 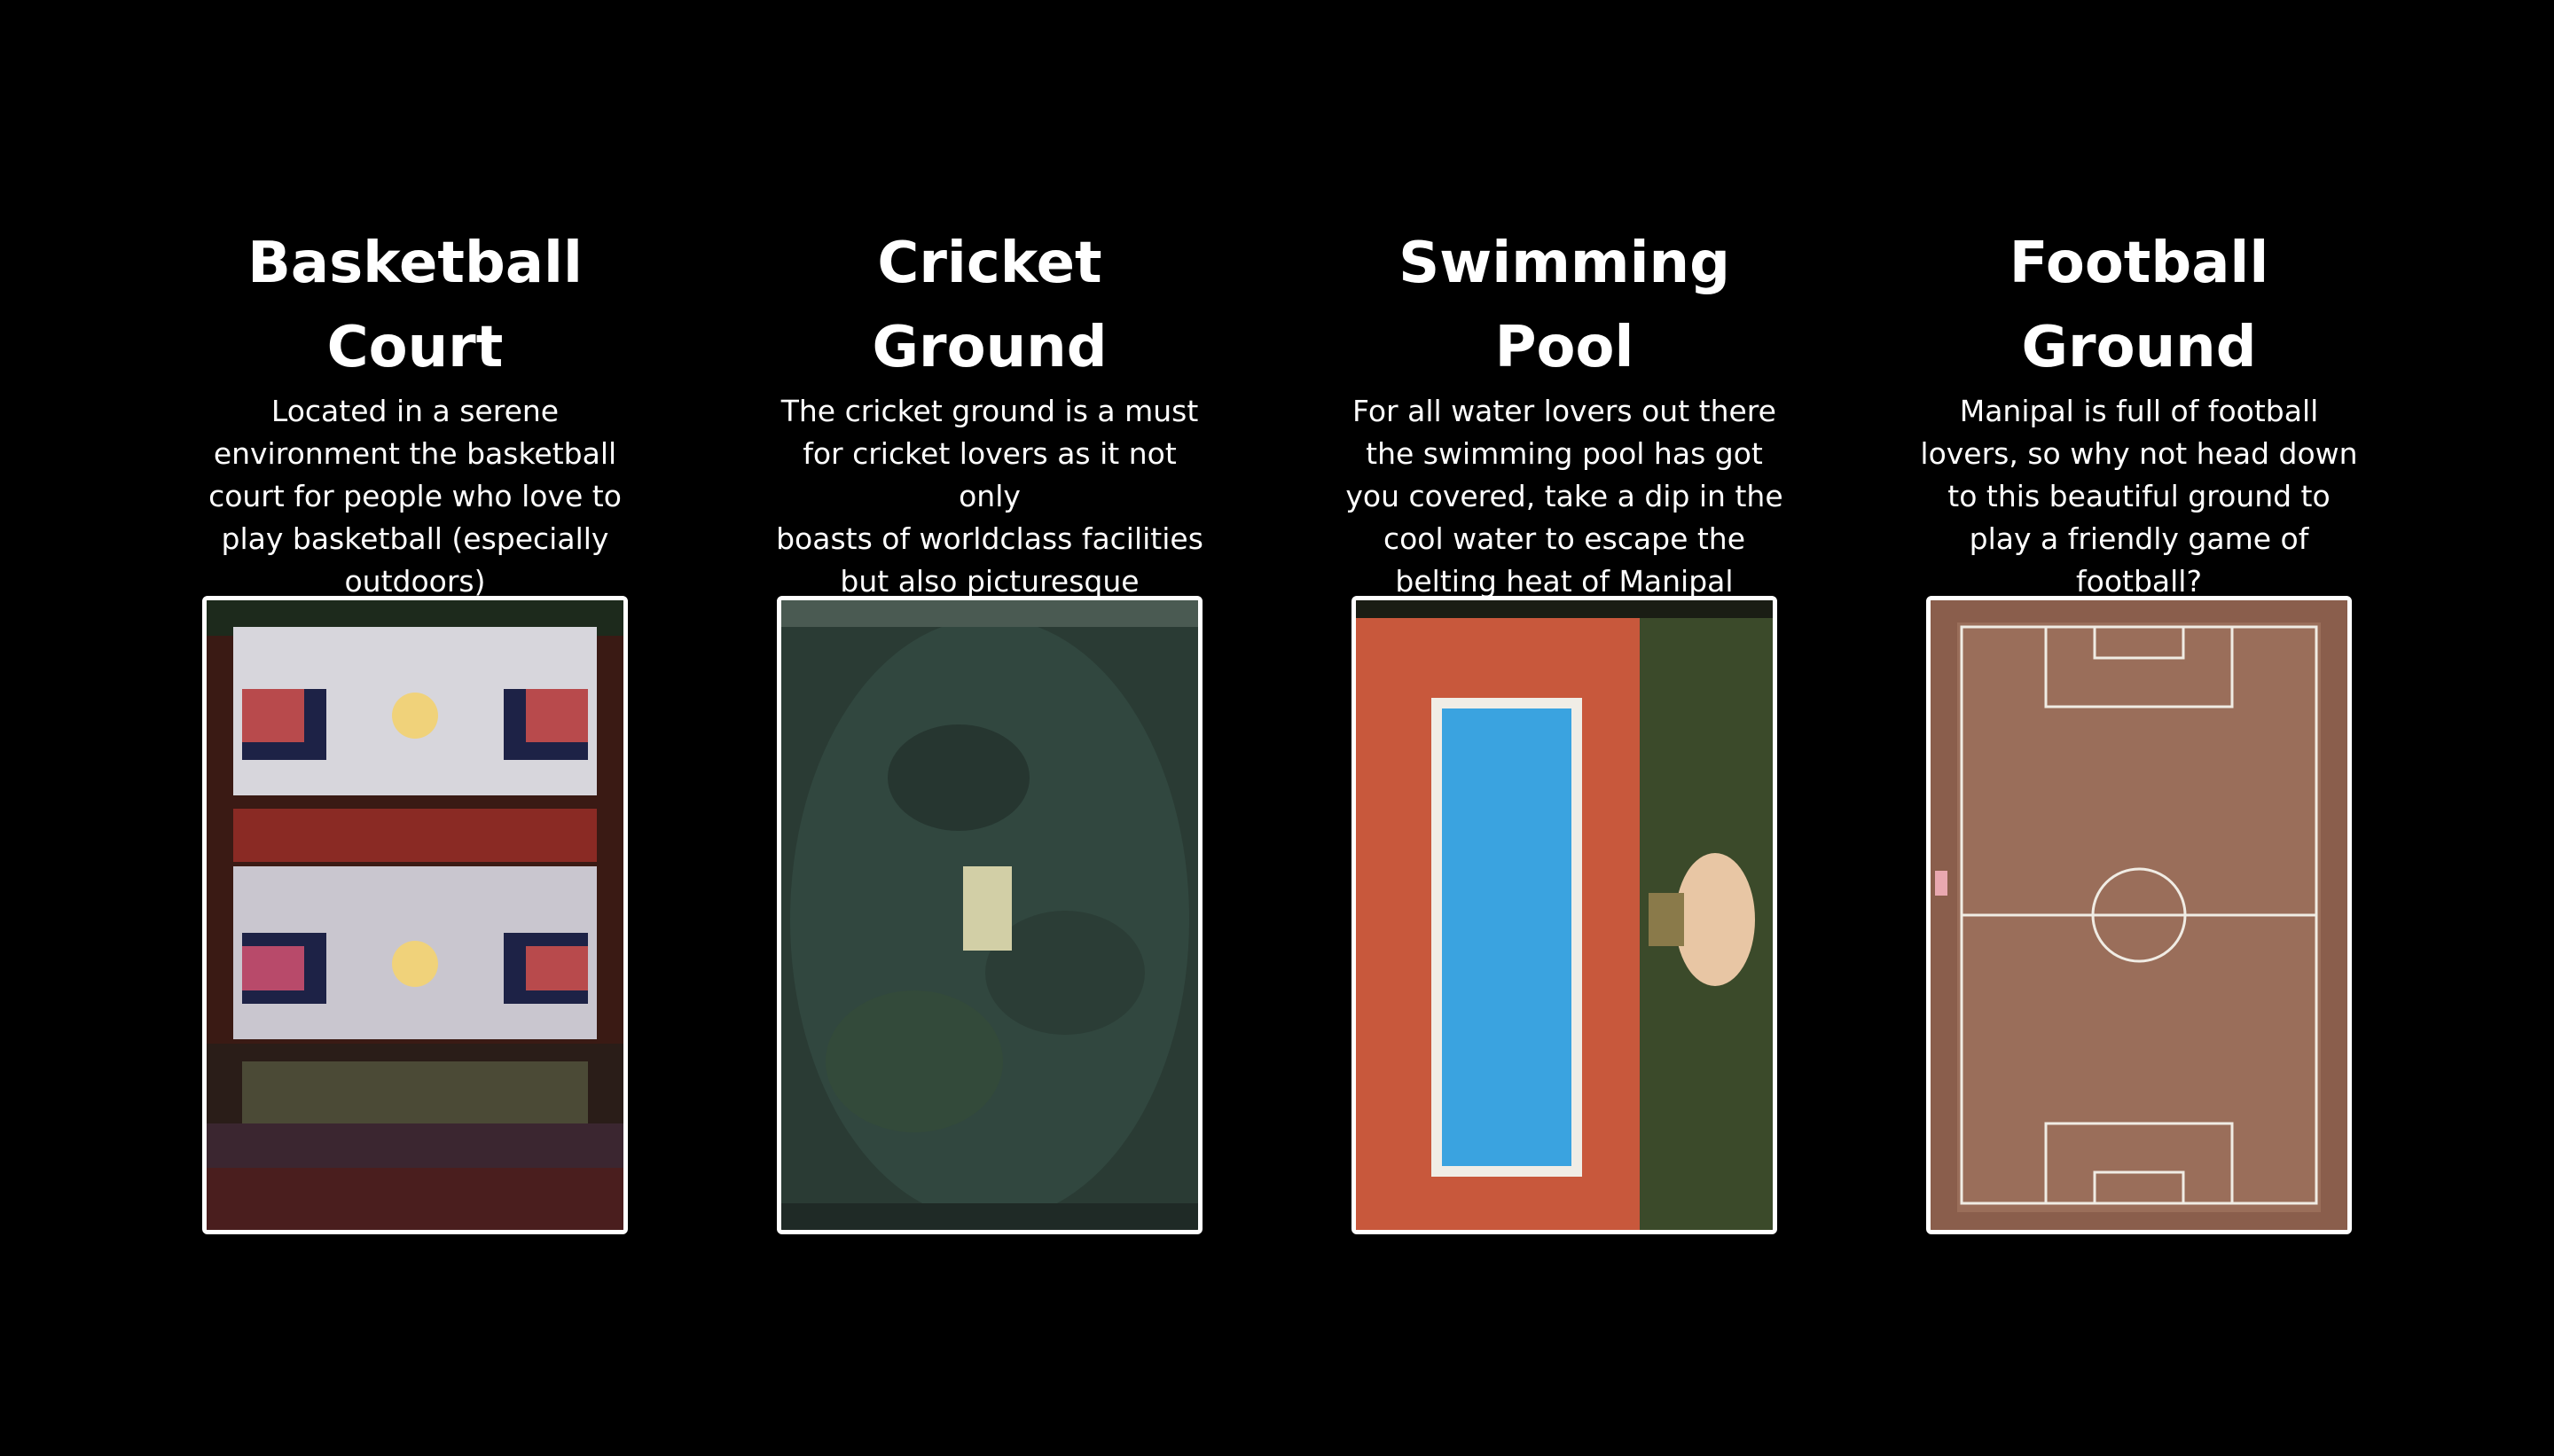 I want to click on facility-title-line2: Court, so click(x=415, y=347).